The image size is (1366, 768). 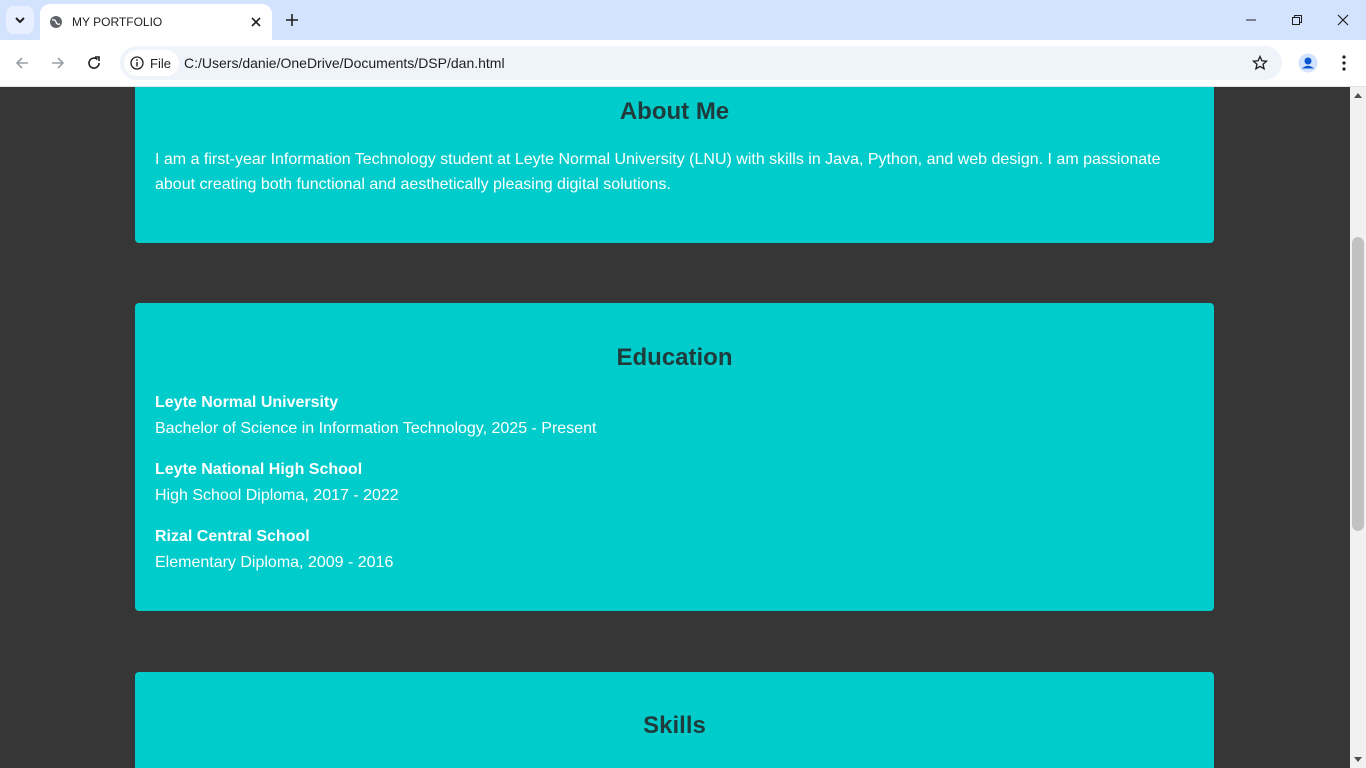 I want to click on page-scrollbar, so click(x=1358, y=427).